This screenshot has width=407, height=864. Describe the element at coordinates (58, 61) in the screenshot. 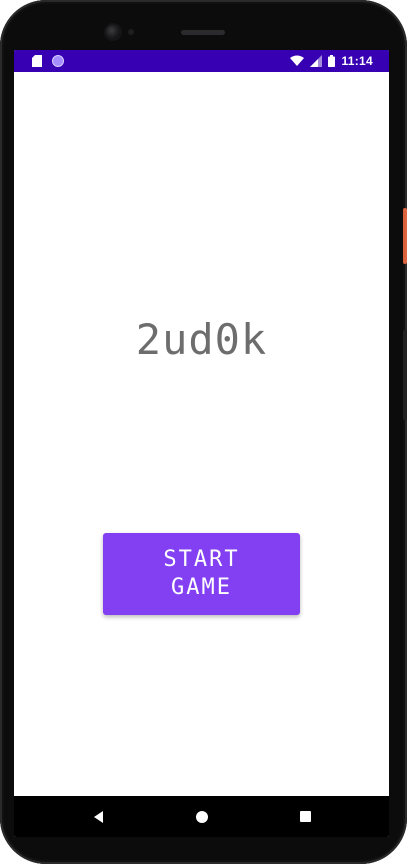

I see `notification-circle-icon` at that location.